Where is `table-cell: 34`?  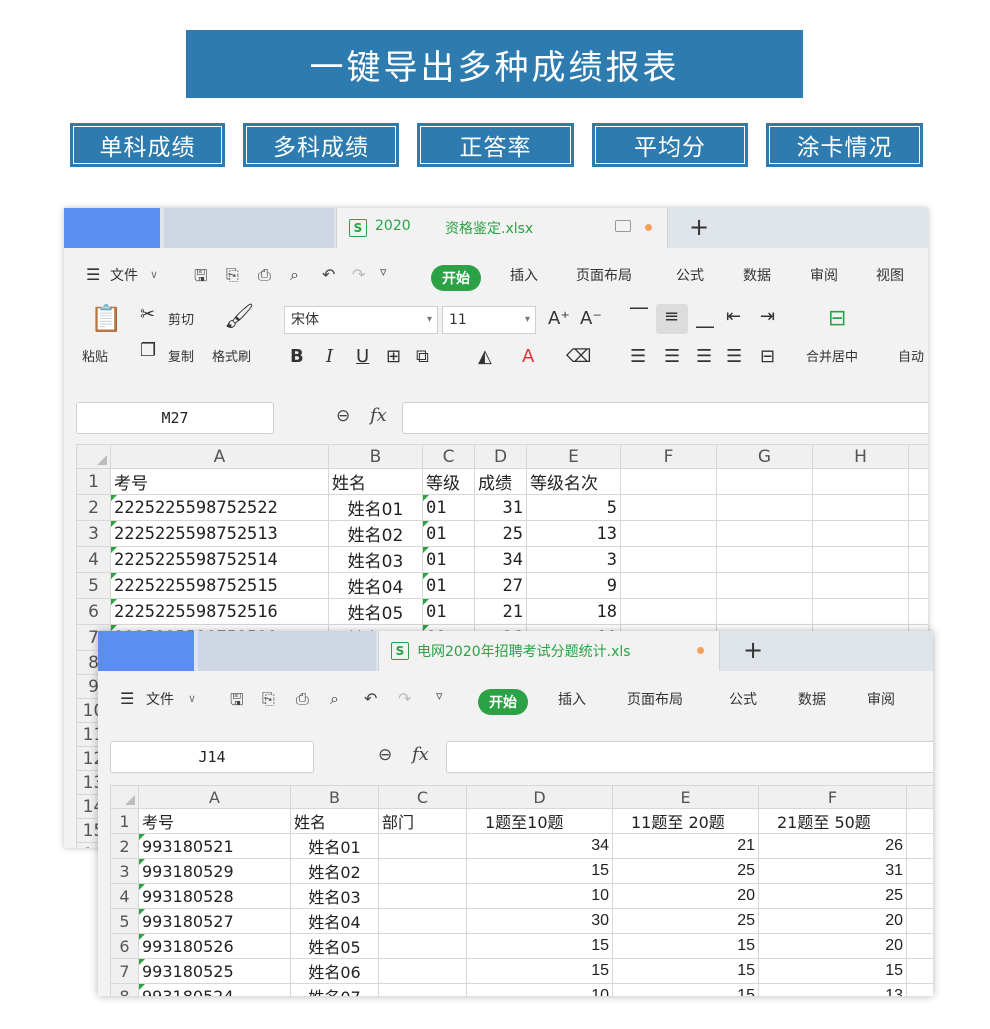 table-cell: 34 is located at coordinates (539, 846).